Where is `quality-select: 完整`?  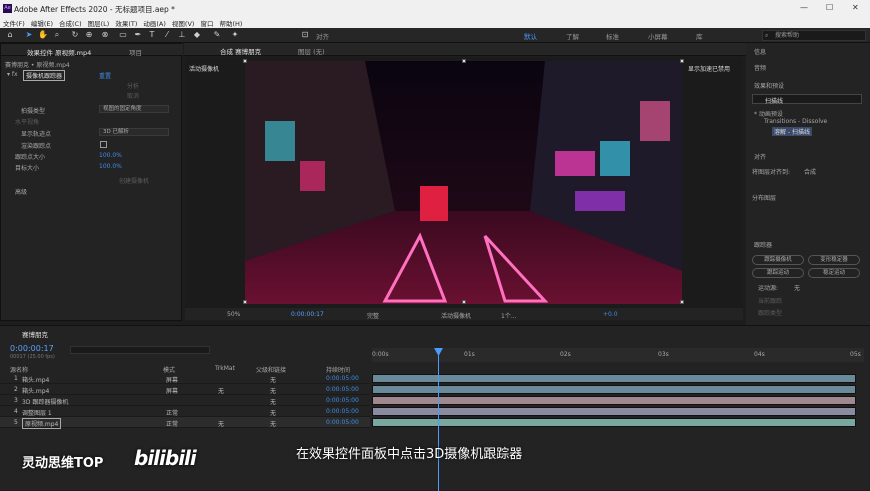
quality-select: 完整 is located at coordinates (373, 315).